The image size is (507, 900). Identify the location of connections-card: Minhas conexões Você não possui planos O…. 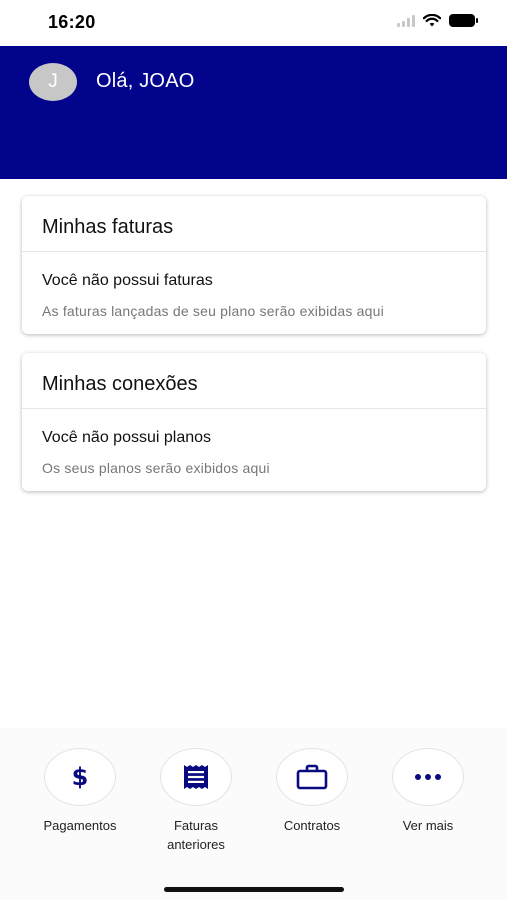
(254, 422).